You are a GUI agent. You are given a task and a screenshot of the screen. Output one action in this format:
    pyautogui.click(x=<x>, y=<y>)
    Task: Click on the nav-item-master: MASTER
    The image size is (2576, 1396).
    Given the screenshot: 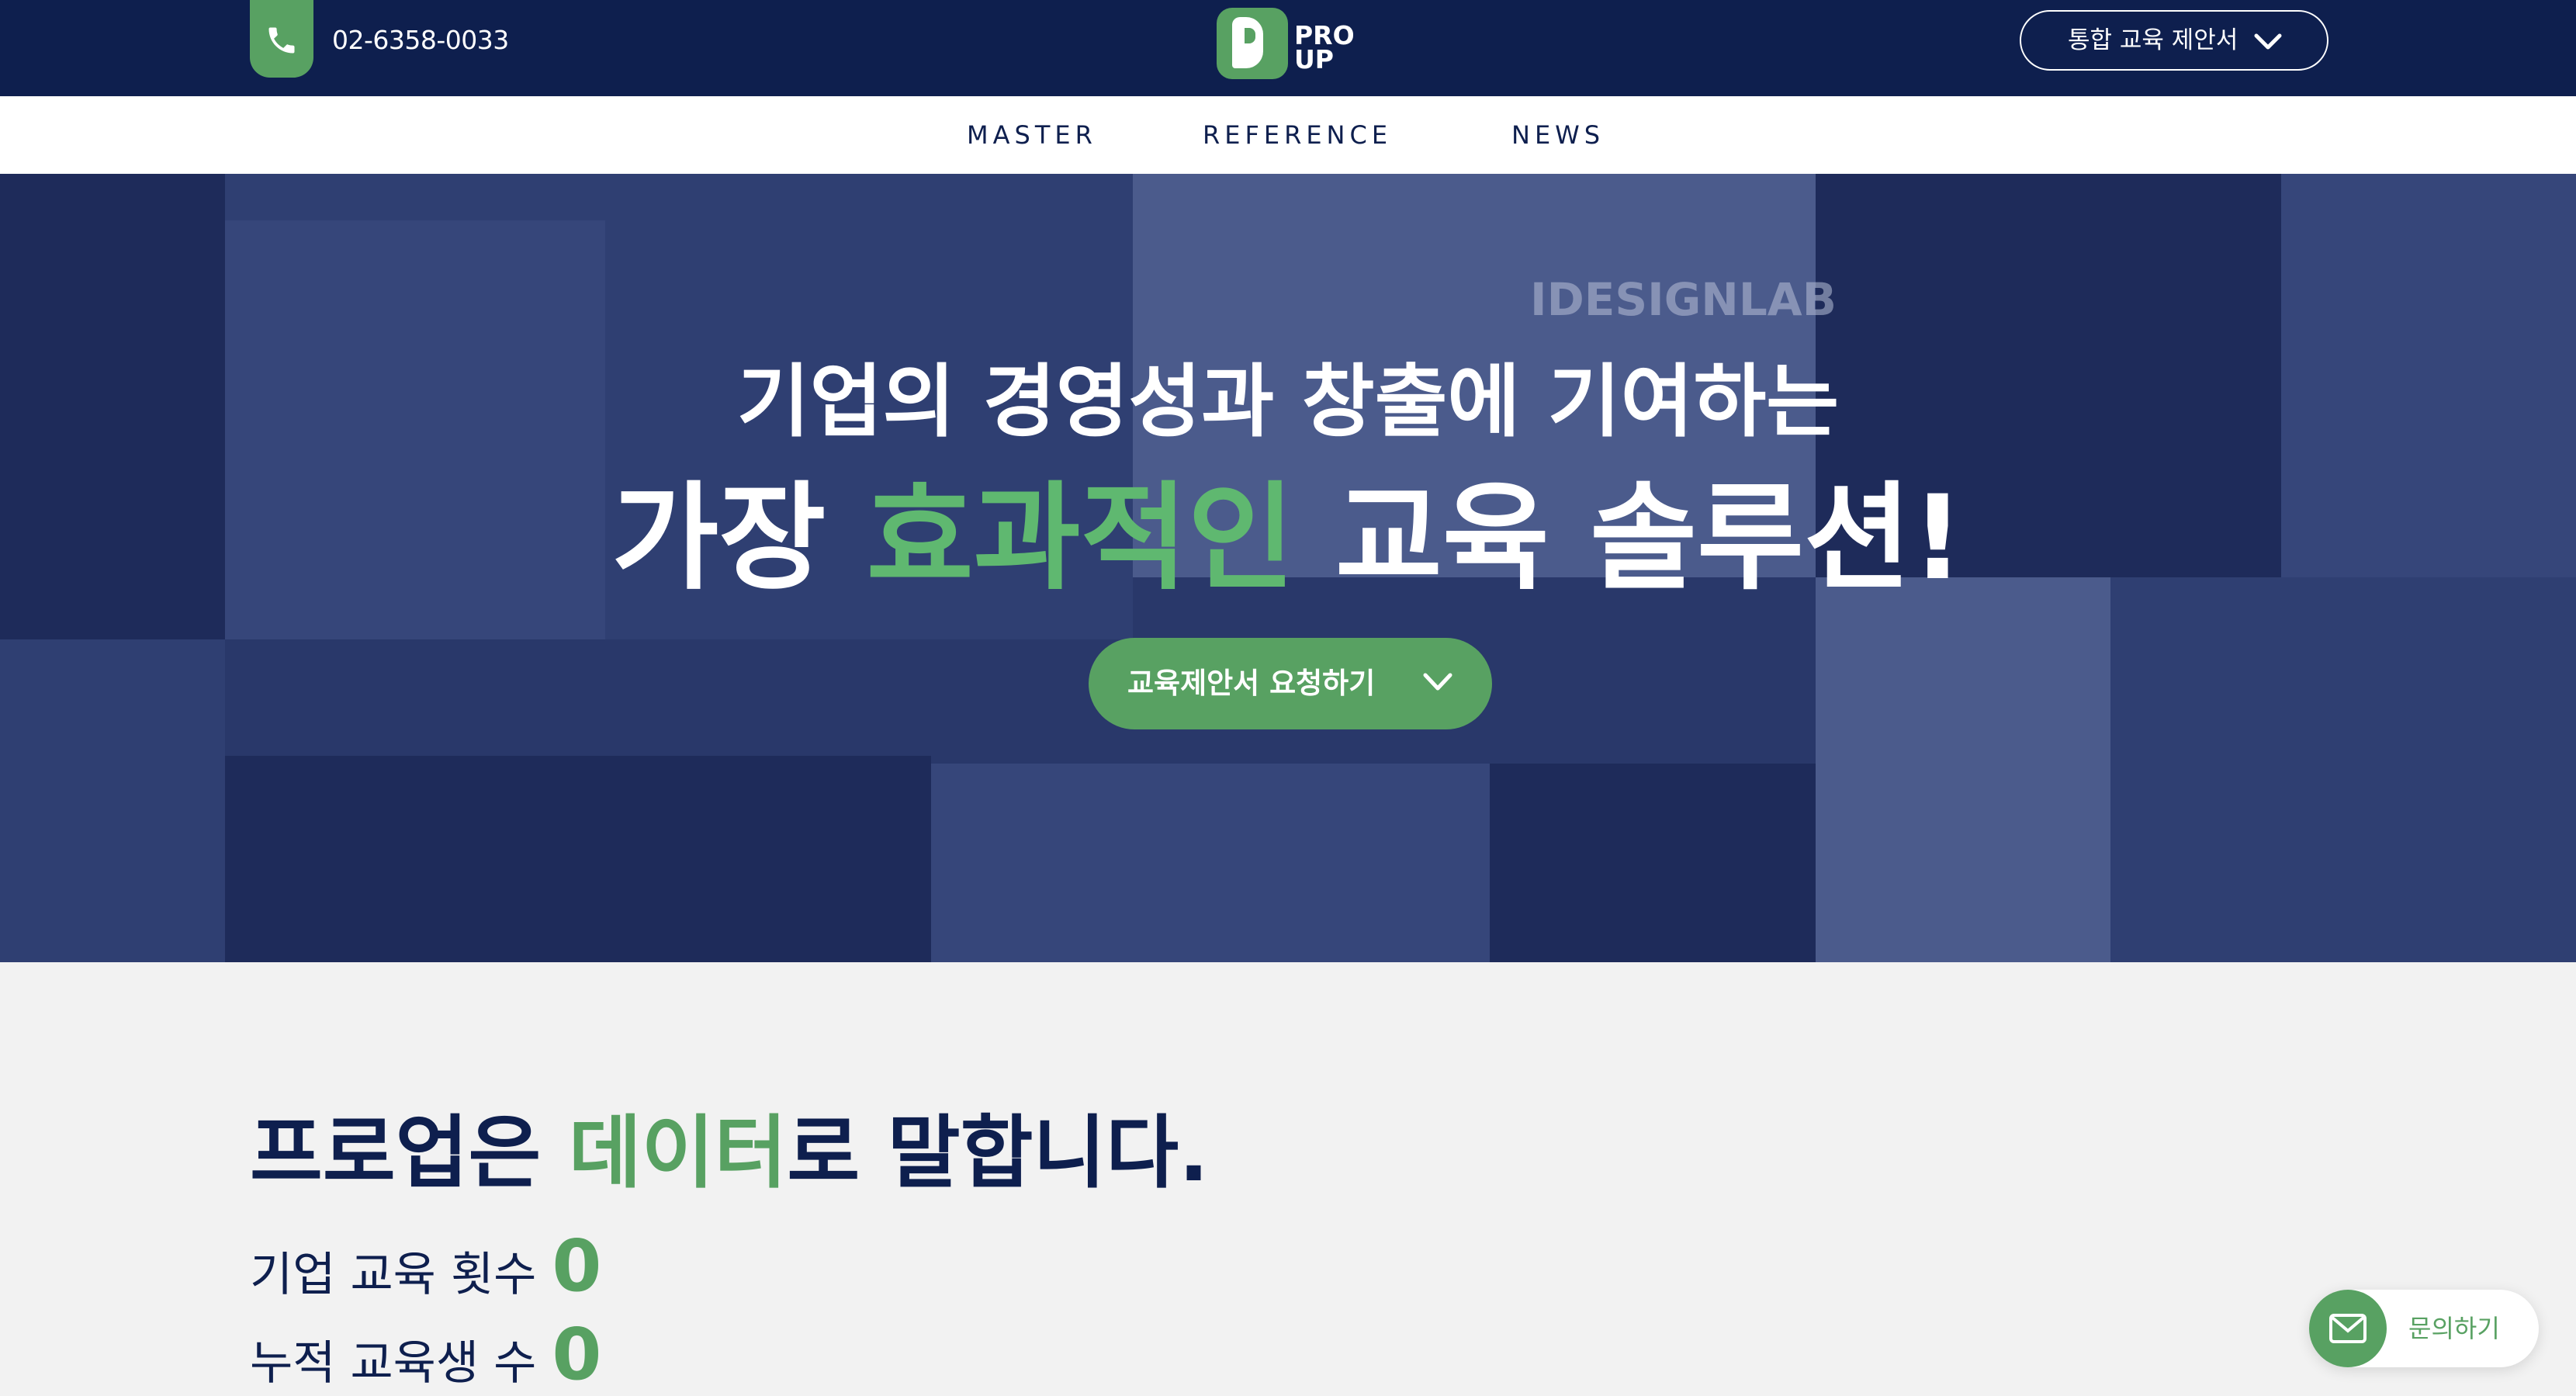 What is the action you would take?
    pyautogui.click(x=1032, y=135)
    